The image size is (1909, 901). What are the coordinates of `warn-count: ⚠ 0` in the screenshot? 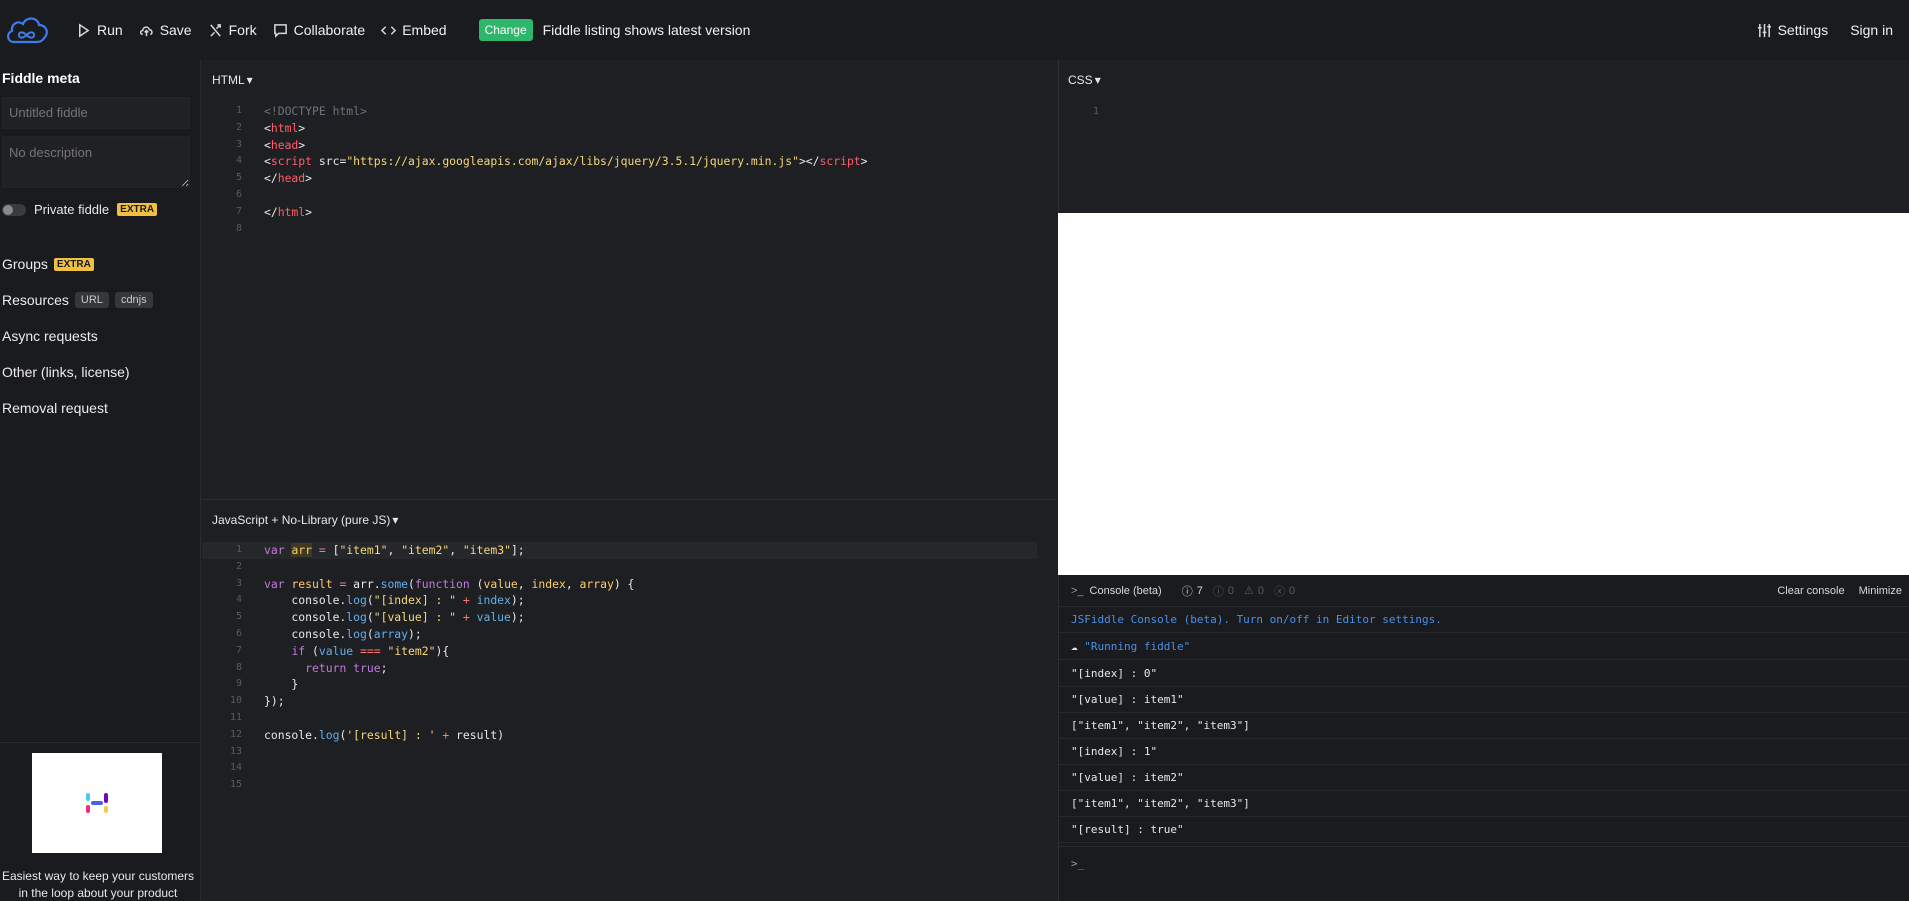 It's located at (1253, 591).